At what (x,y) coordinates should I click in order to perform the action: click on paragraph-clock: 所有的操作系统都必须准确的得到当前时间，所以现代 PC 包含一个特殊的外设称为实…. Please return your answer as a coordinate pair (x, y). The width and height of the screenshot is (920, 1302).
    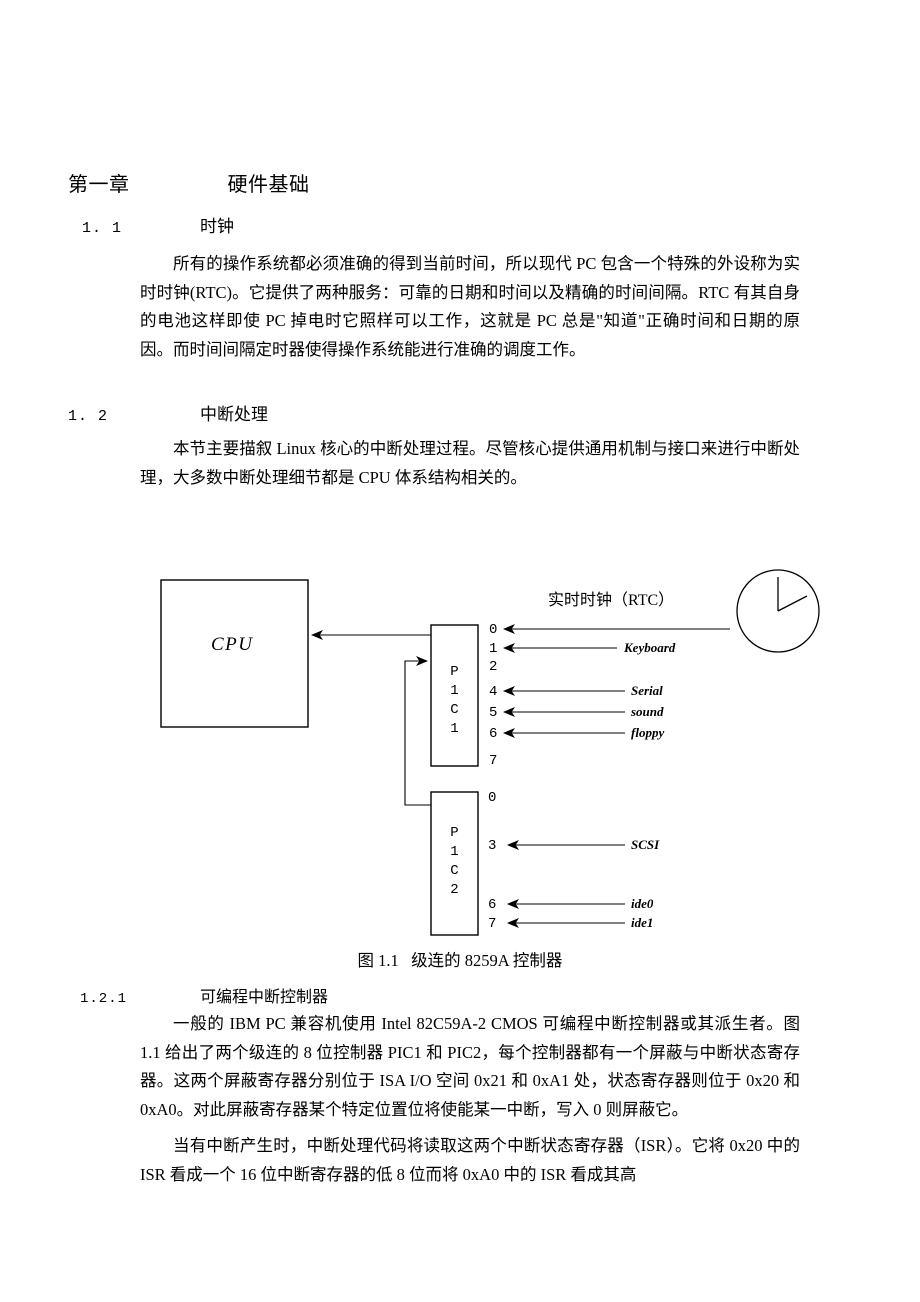
    Looking at the image, I should click on (470, 306).